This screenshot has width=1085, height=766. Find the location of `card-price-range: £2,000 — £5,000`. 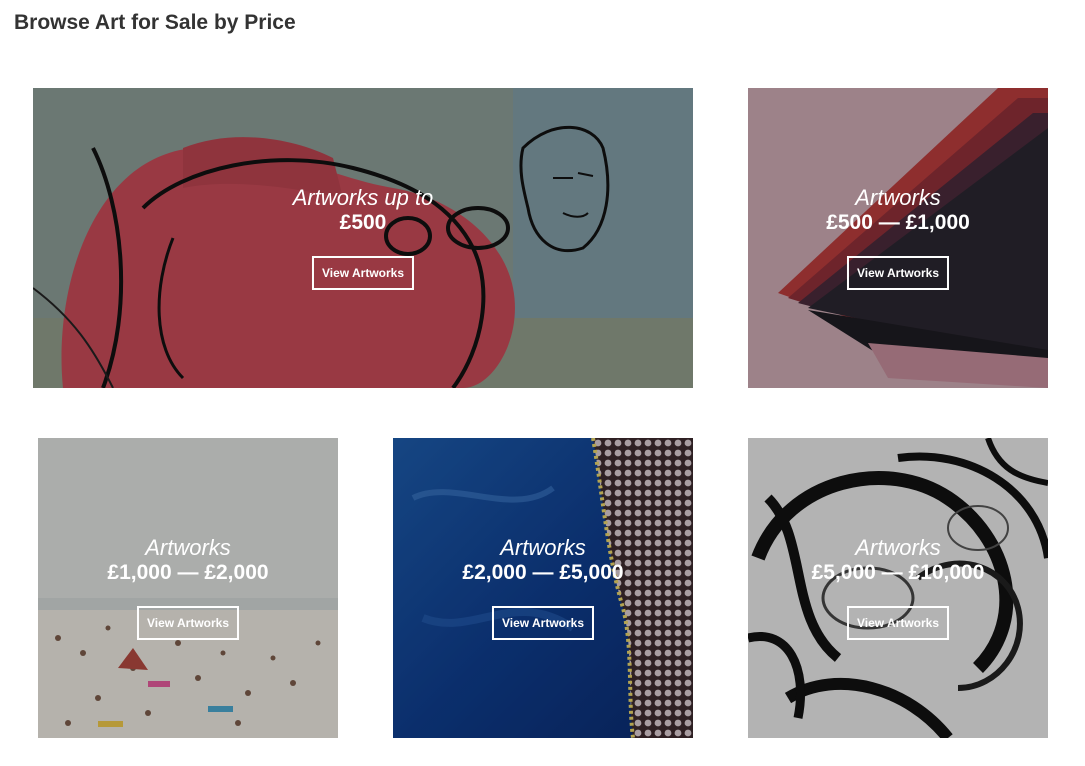

card-price-range: £2,000 — £5,000 is located at coordinates (543, 572).